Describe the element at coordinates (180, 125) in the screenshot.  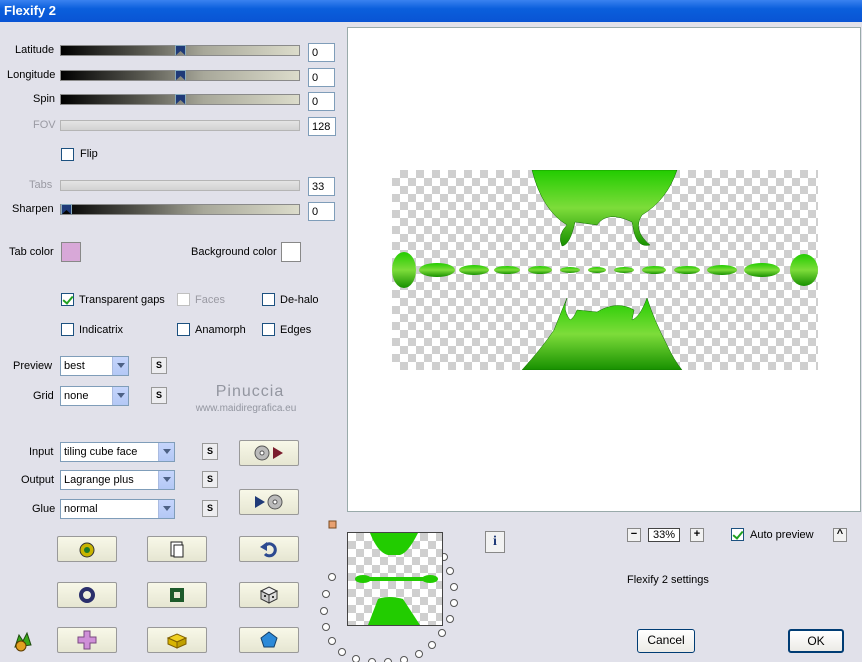
I see `fov-slider` at that location.